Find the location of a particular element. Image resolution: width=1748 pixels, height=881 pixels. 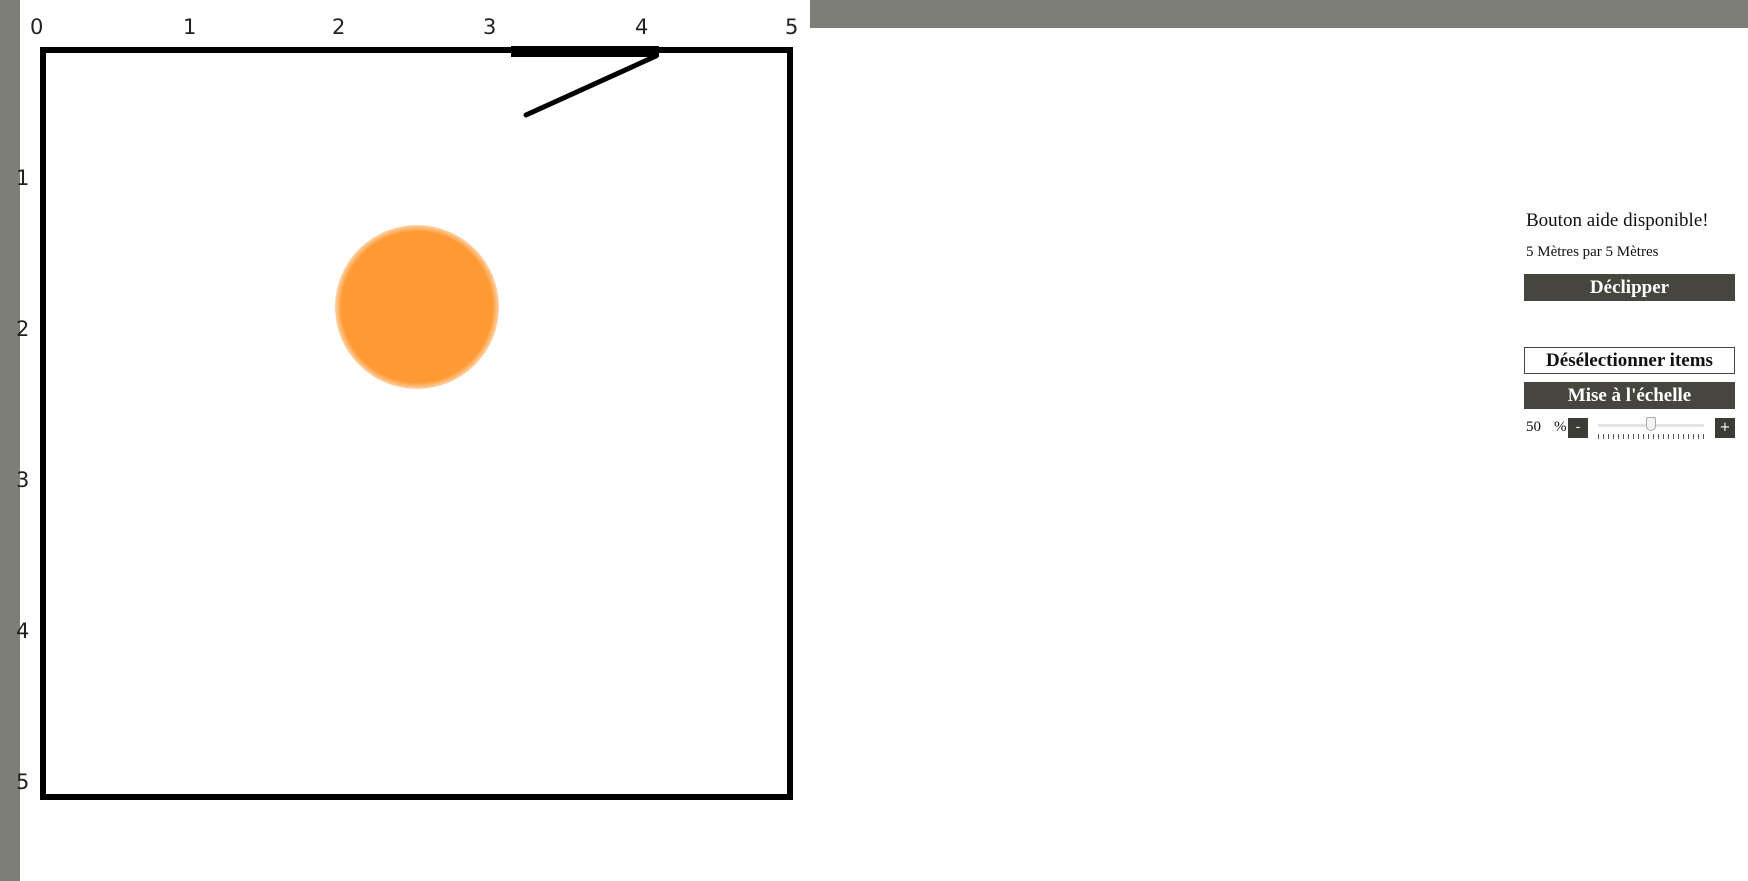

top-ruler-label-5: 5 is located at coordinates (792, 27).